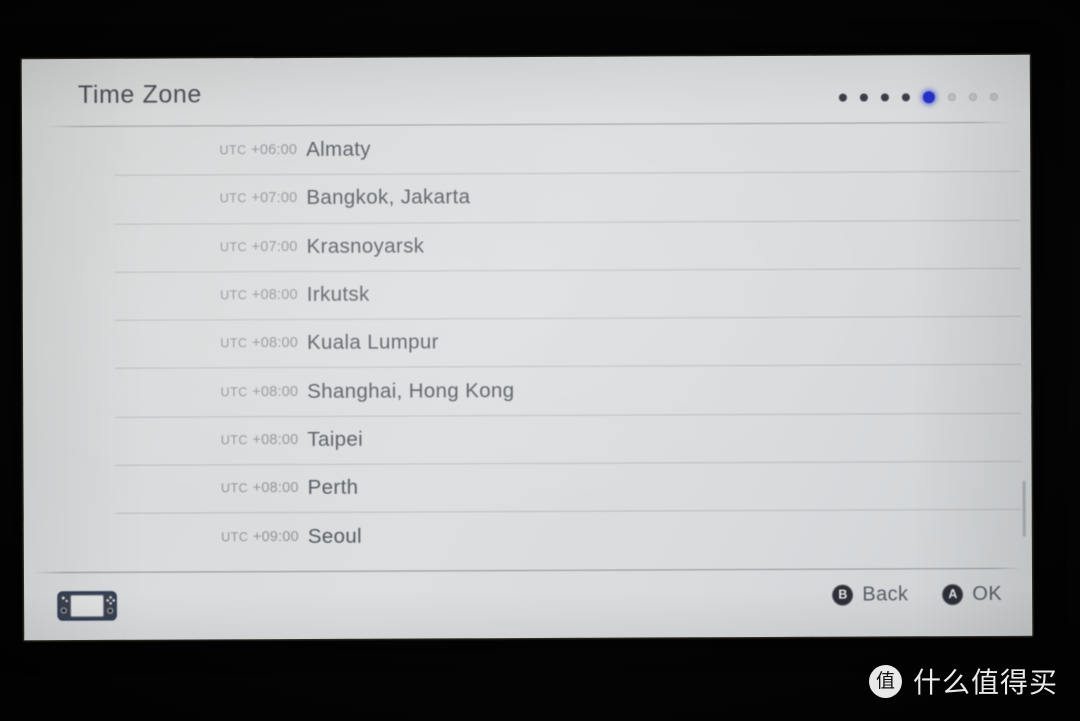  I want to click on footer-actions: B Back A OK, so click(917, 595).